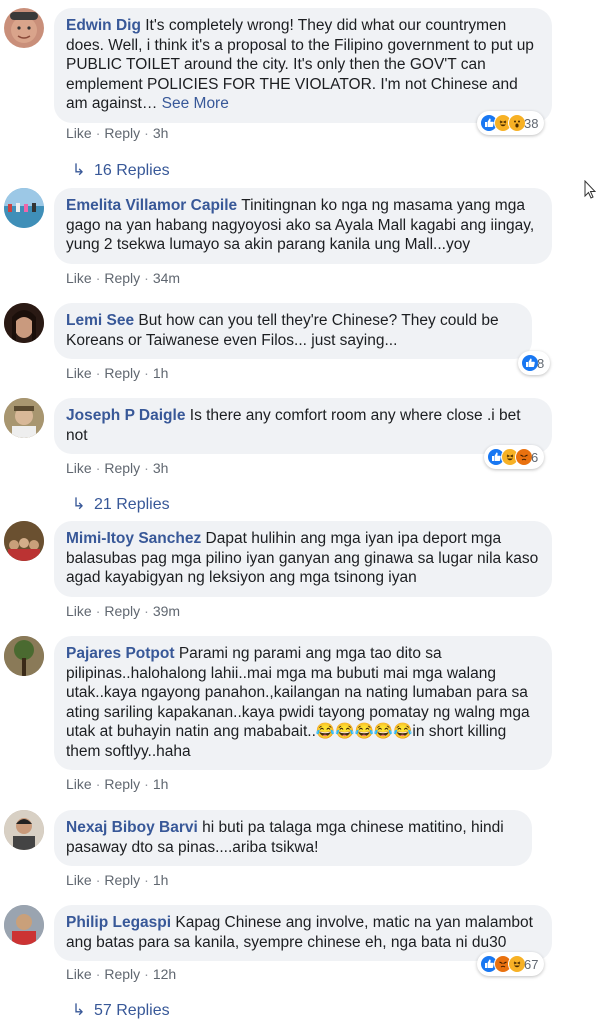 The image size is (596, 1024). What do you see at coordinates (100, 320) in the screenshot?
I see `comment-author: Lemi See` at bounding box center [100, 320].